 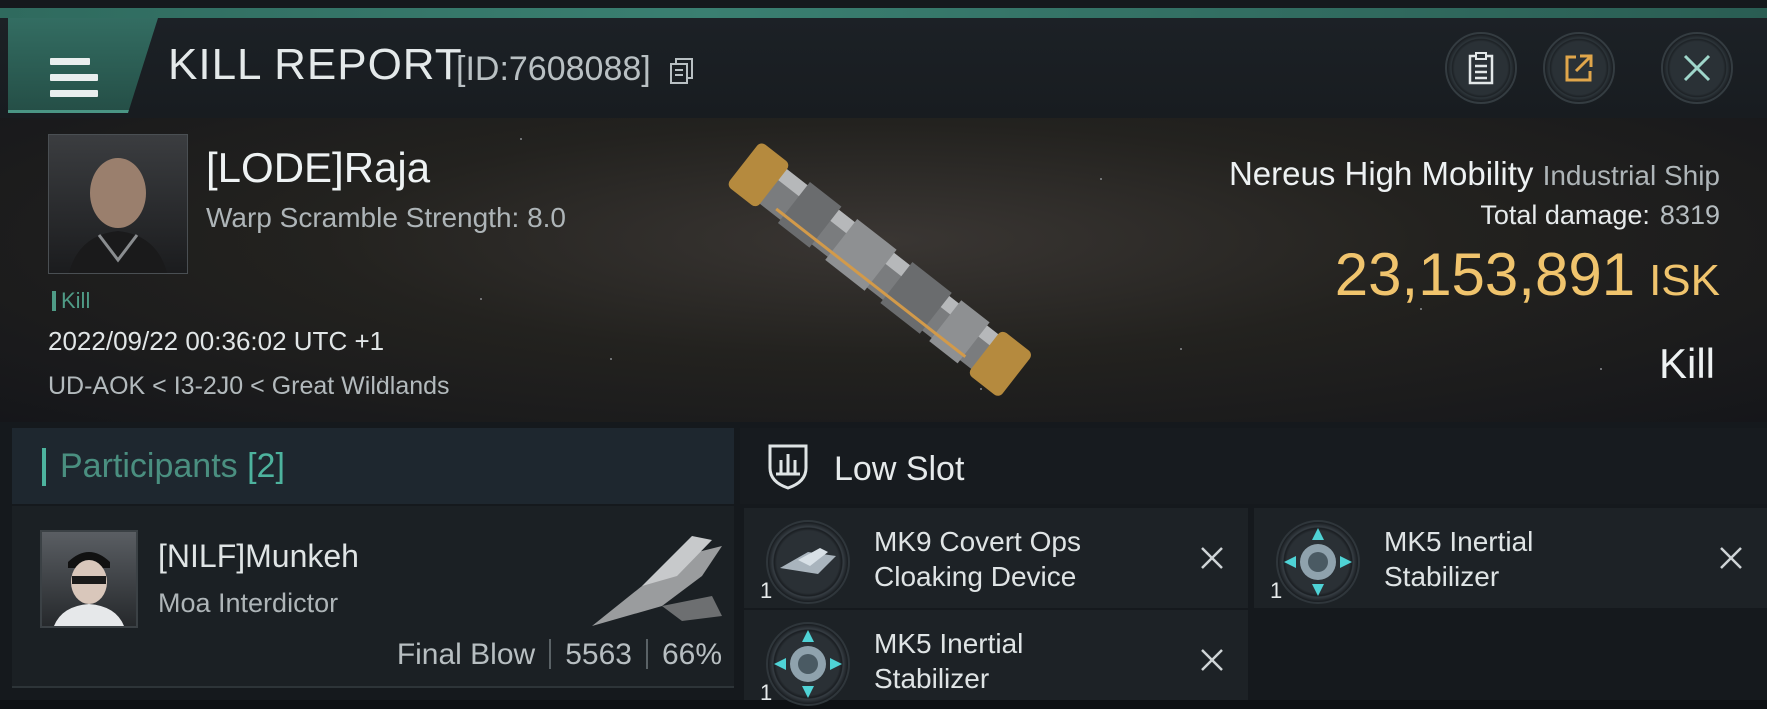 What do you see at coordinates (373, 687) in the screenshot?
I see `participants-divider` at bounding box center [373, 687].